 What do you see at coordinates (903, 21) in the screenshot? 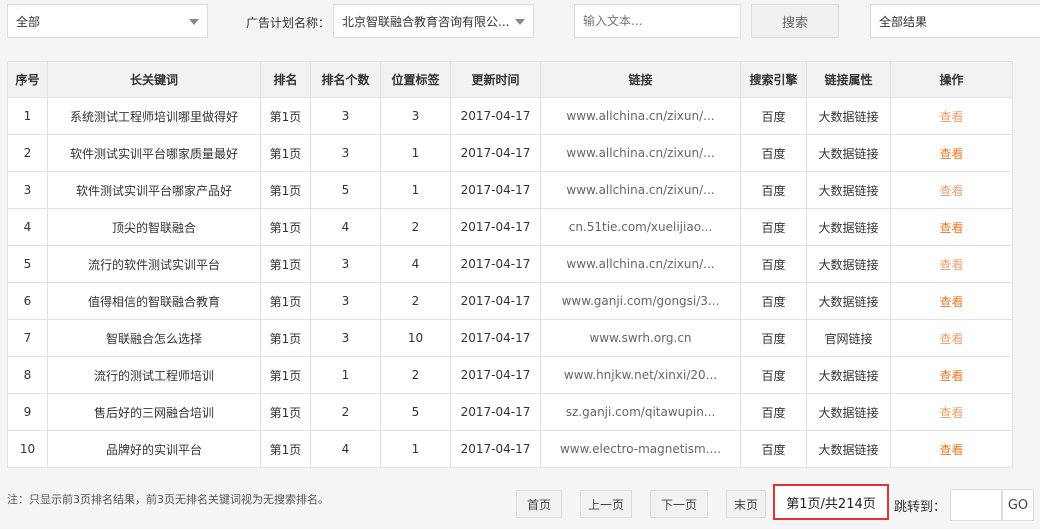
I see `result-select-value: 全部结果` at bounding box center [903, 21].